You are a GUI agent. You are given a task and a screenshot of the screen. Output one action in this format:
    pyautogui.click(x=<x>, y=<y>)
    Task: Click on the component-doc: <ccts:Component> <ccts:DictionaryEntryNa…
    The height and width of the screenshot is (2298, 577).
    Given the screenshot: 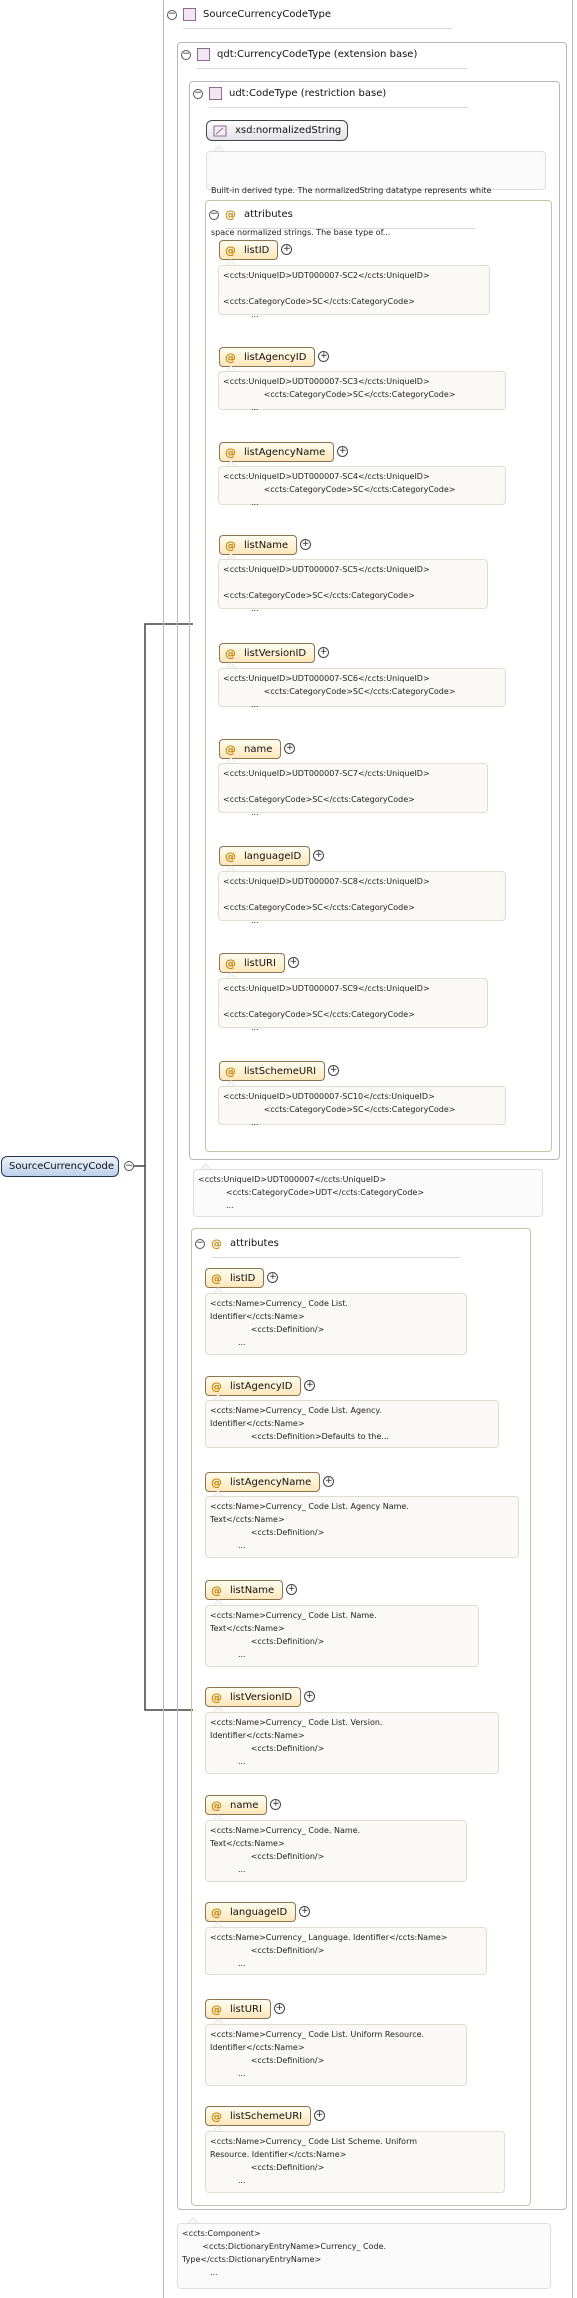 What is the action you would take?
    pyautogui.click(x=364, y=2256)
    